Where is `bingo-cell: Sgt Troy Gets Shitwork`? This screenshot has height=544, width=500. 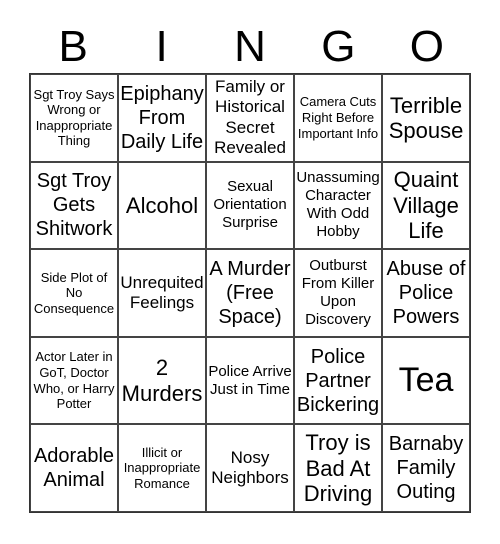
bingo-cell: Sgt Troy Gets Shitwork is located at coordinates (74, 205).